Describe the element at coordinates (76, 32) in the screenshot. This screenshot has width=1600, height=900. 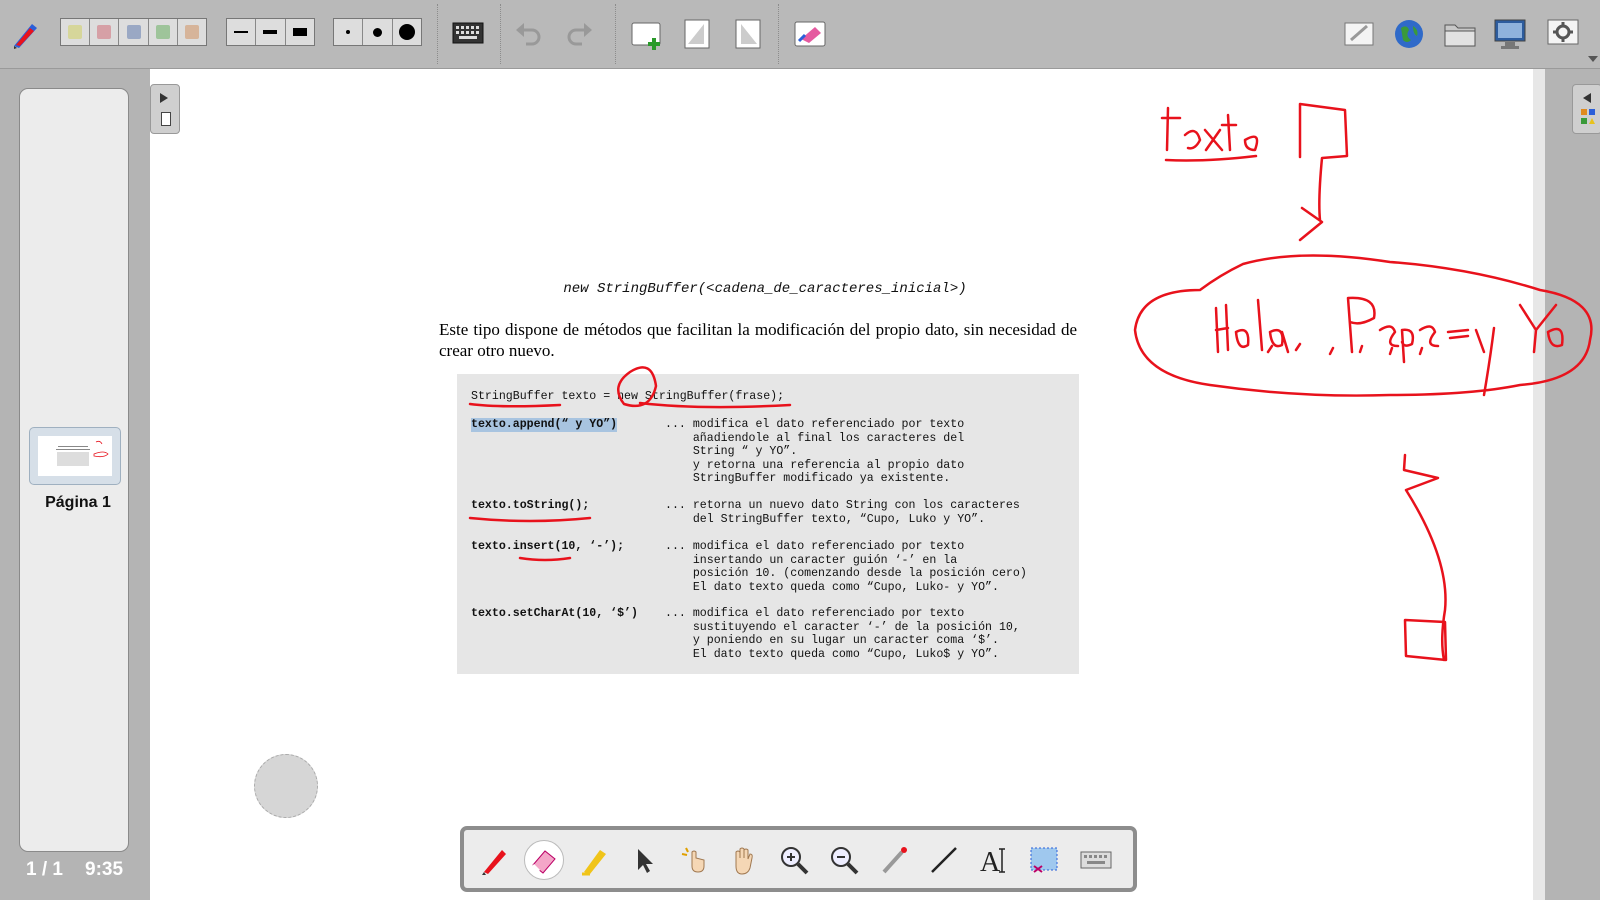
I see `color-yellow` at that location.